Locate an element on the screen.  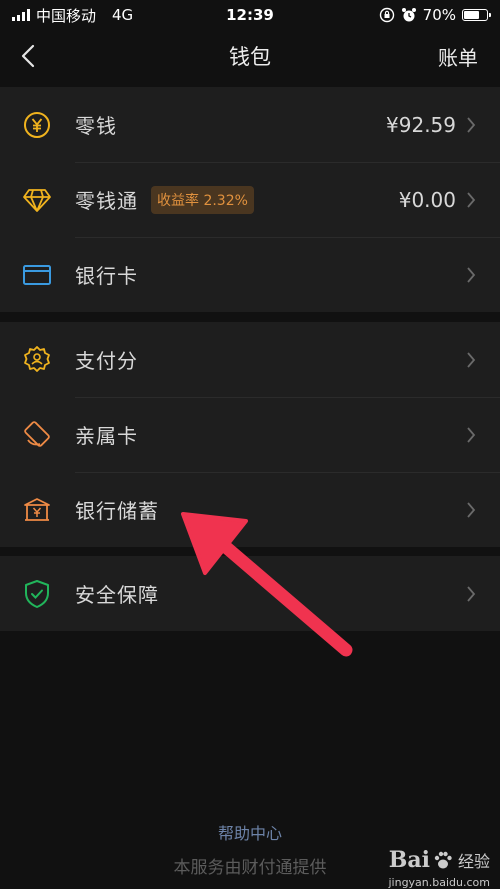
row-family-card: 亲属卡 is located at coordinates (250, 434).